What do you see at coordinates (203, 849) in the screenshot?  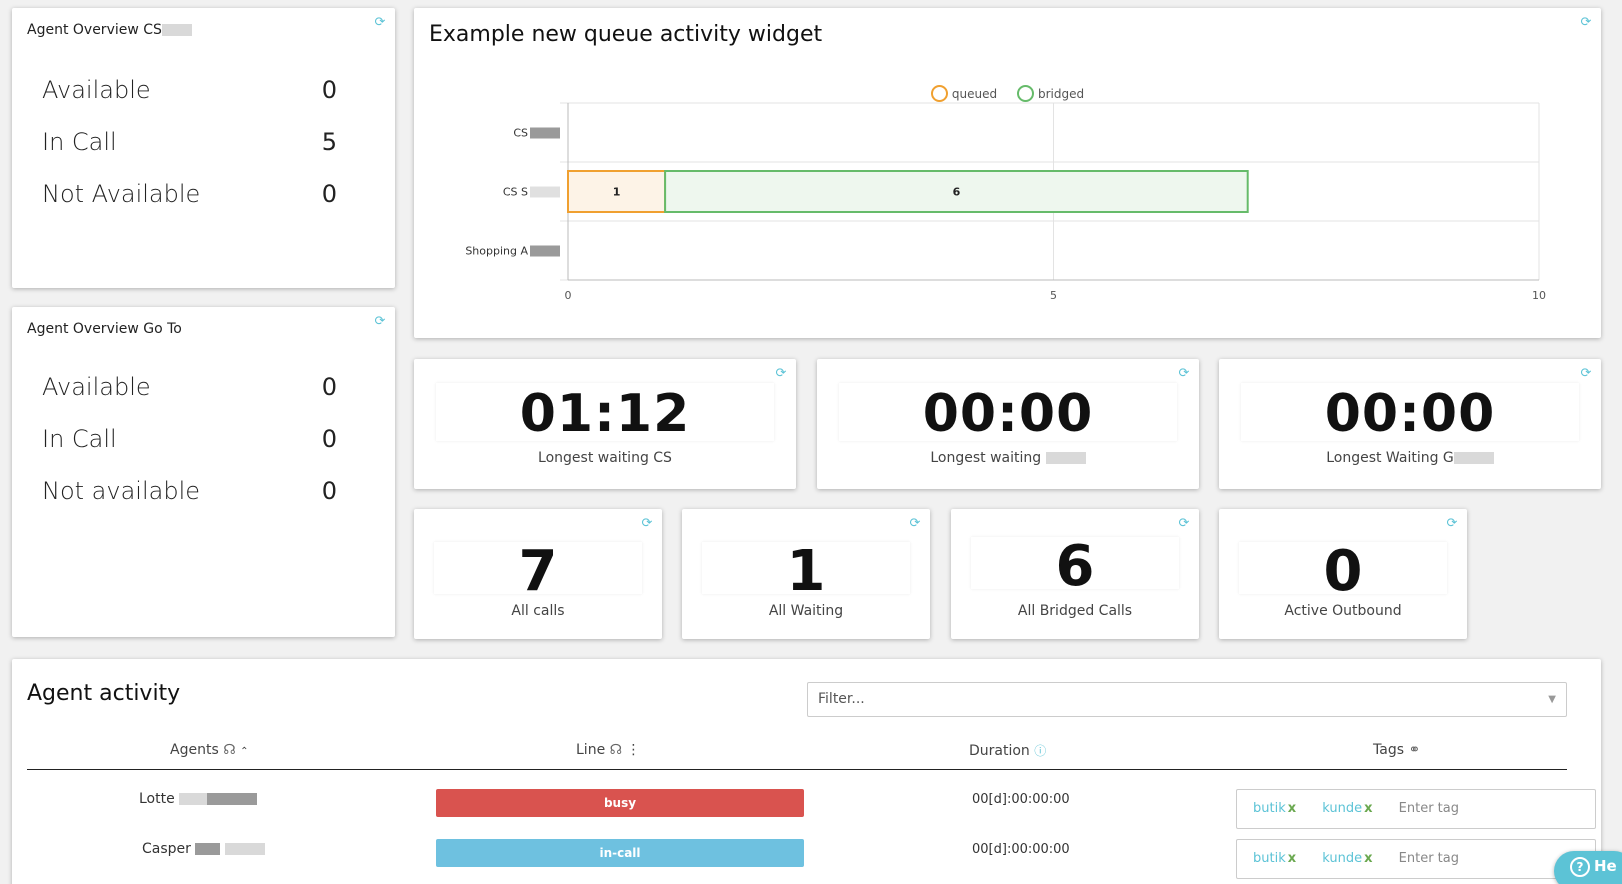 I see `agent-name: Casper` at bounding box center [203, 849].